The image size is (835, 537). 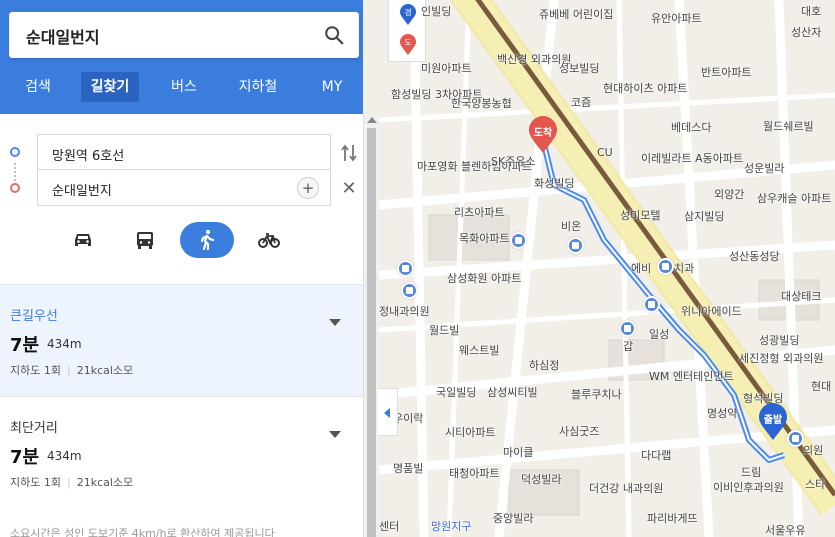 I want to click on layer-pin-blue-icon: 경, so click(x=408, y=15).